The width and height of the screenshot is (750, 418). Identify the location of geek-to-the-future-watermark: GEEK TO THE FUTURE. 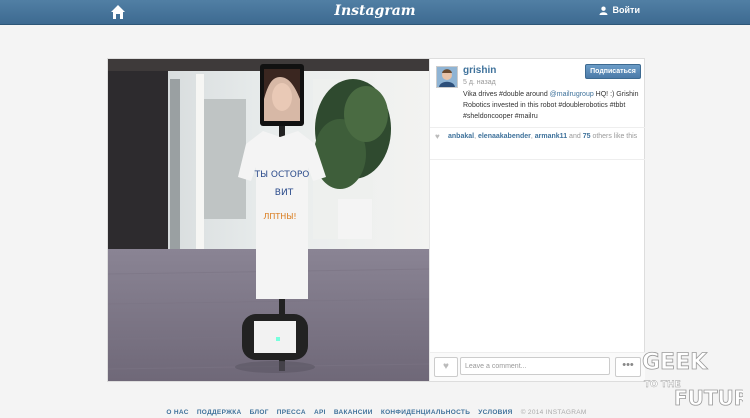
(692, 380).